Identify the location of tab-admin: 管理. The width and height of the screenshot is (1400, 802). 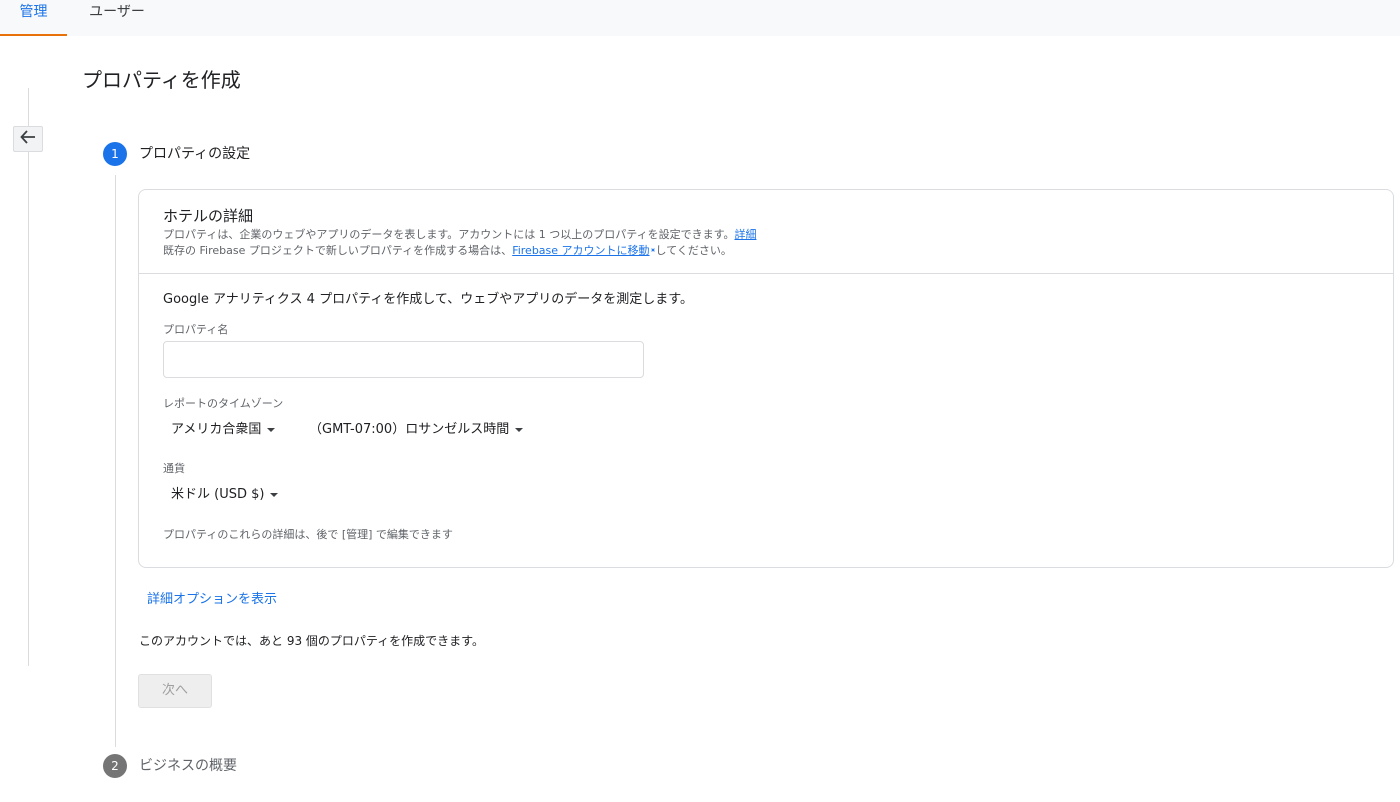
(33, 18).